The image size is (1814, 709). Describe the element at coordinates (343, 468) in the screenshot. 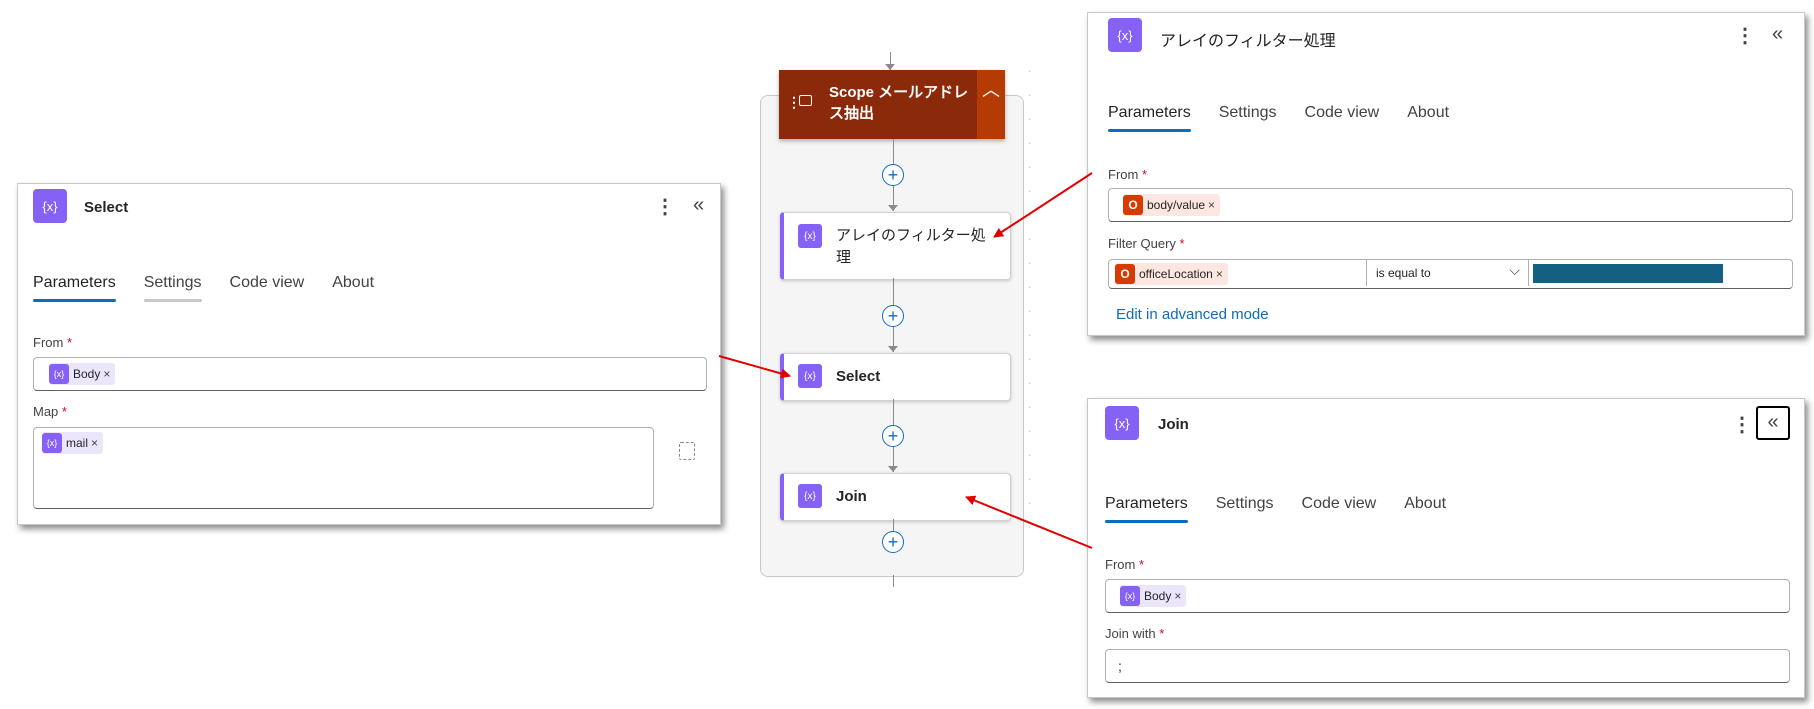

I see `map-input: {x} mail ×` at that location.